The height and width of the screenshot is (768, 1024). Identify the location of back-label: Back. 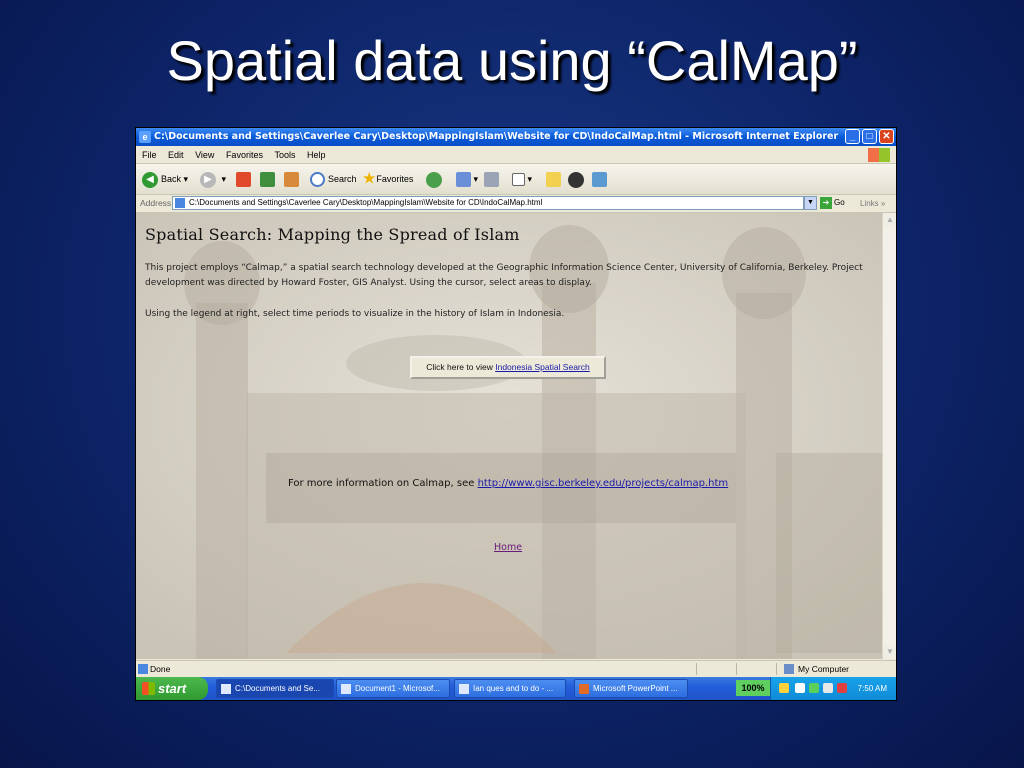
(171, 179).